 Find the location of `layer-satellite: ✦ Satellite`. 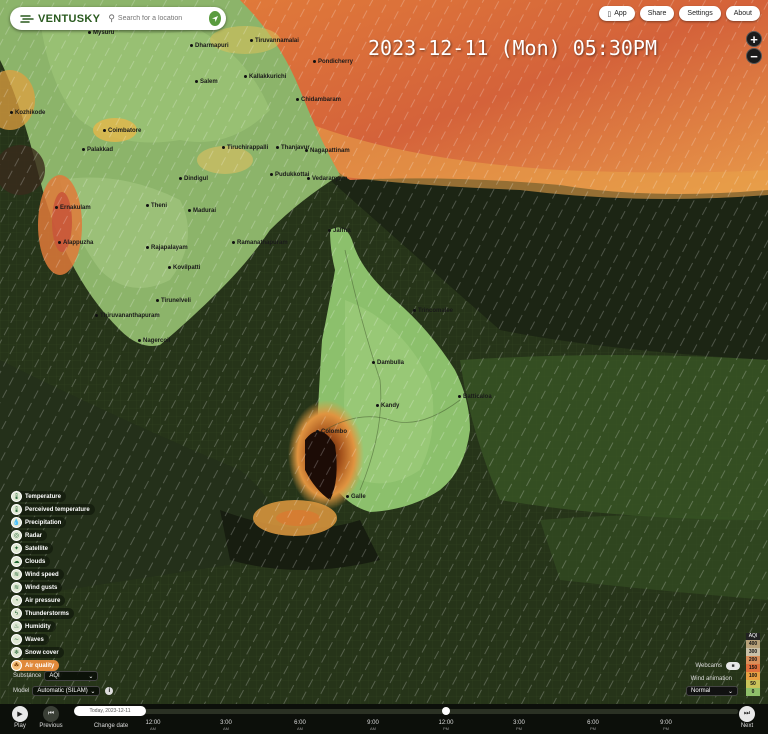

layer-satellite: ✦ Satellite is located at coordinates (32, 548).